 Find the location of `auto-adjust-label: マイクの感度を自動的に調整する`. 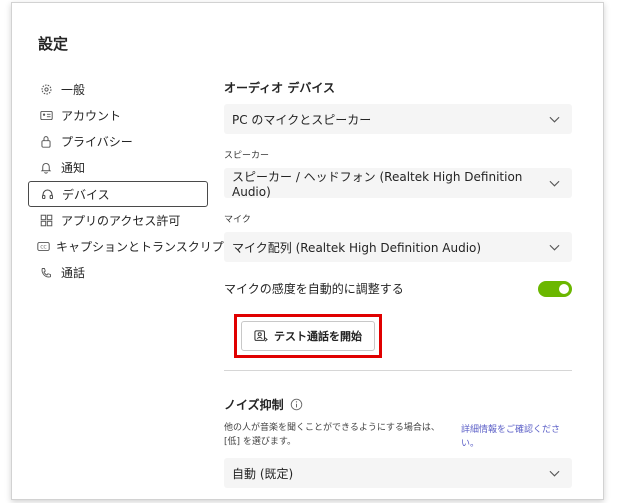

auto-adjust-label: マイクの感度を自動的に調整する is located at coordinates (314, 289).